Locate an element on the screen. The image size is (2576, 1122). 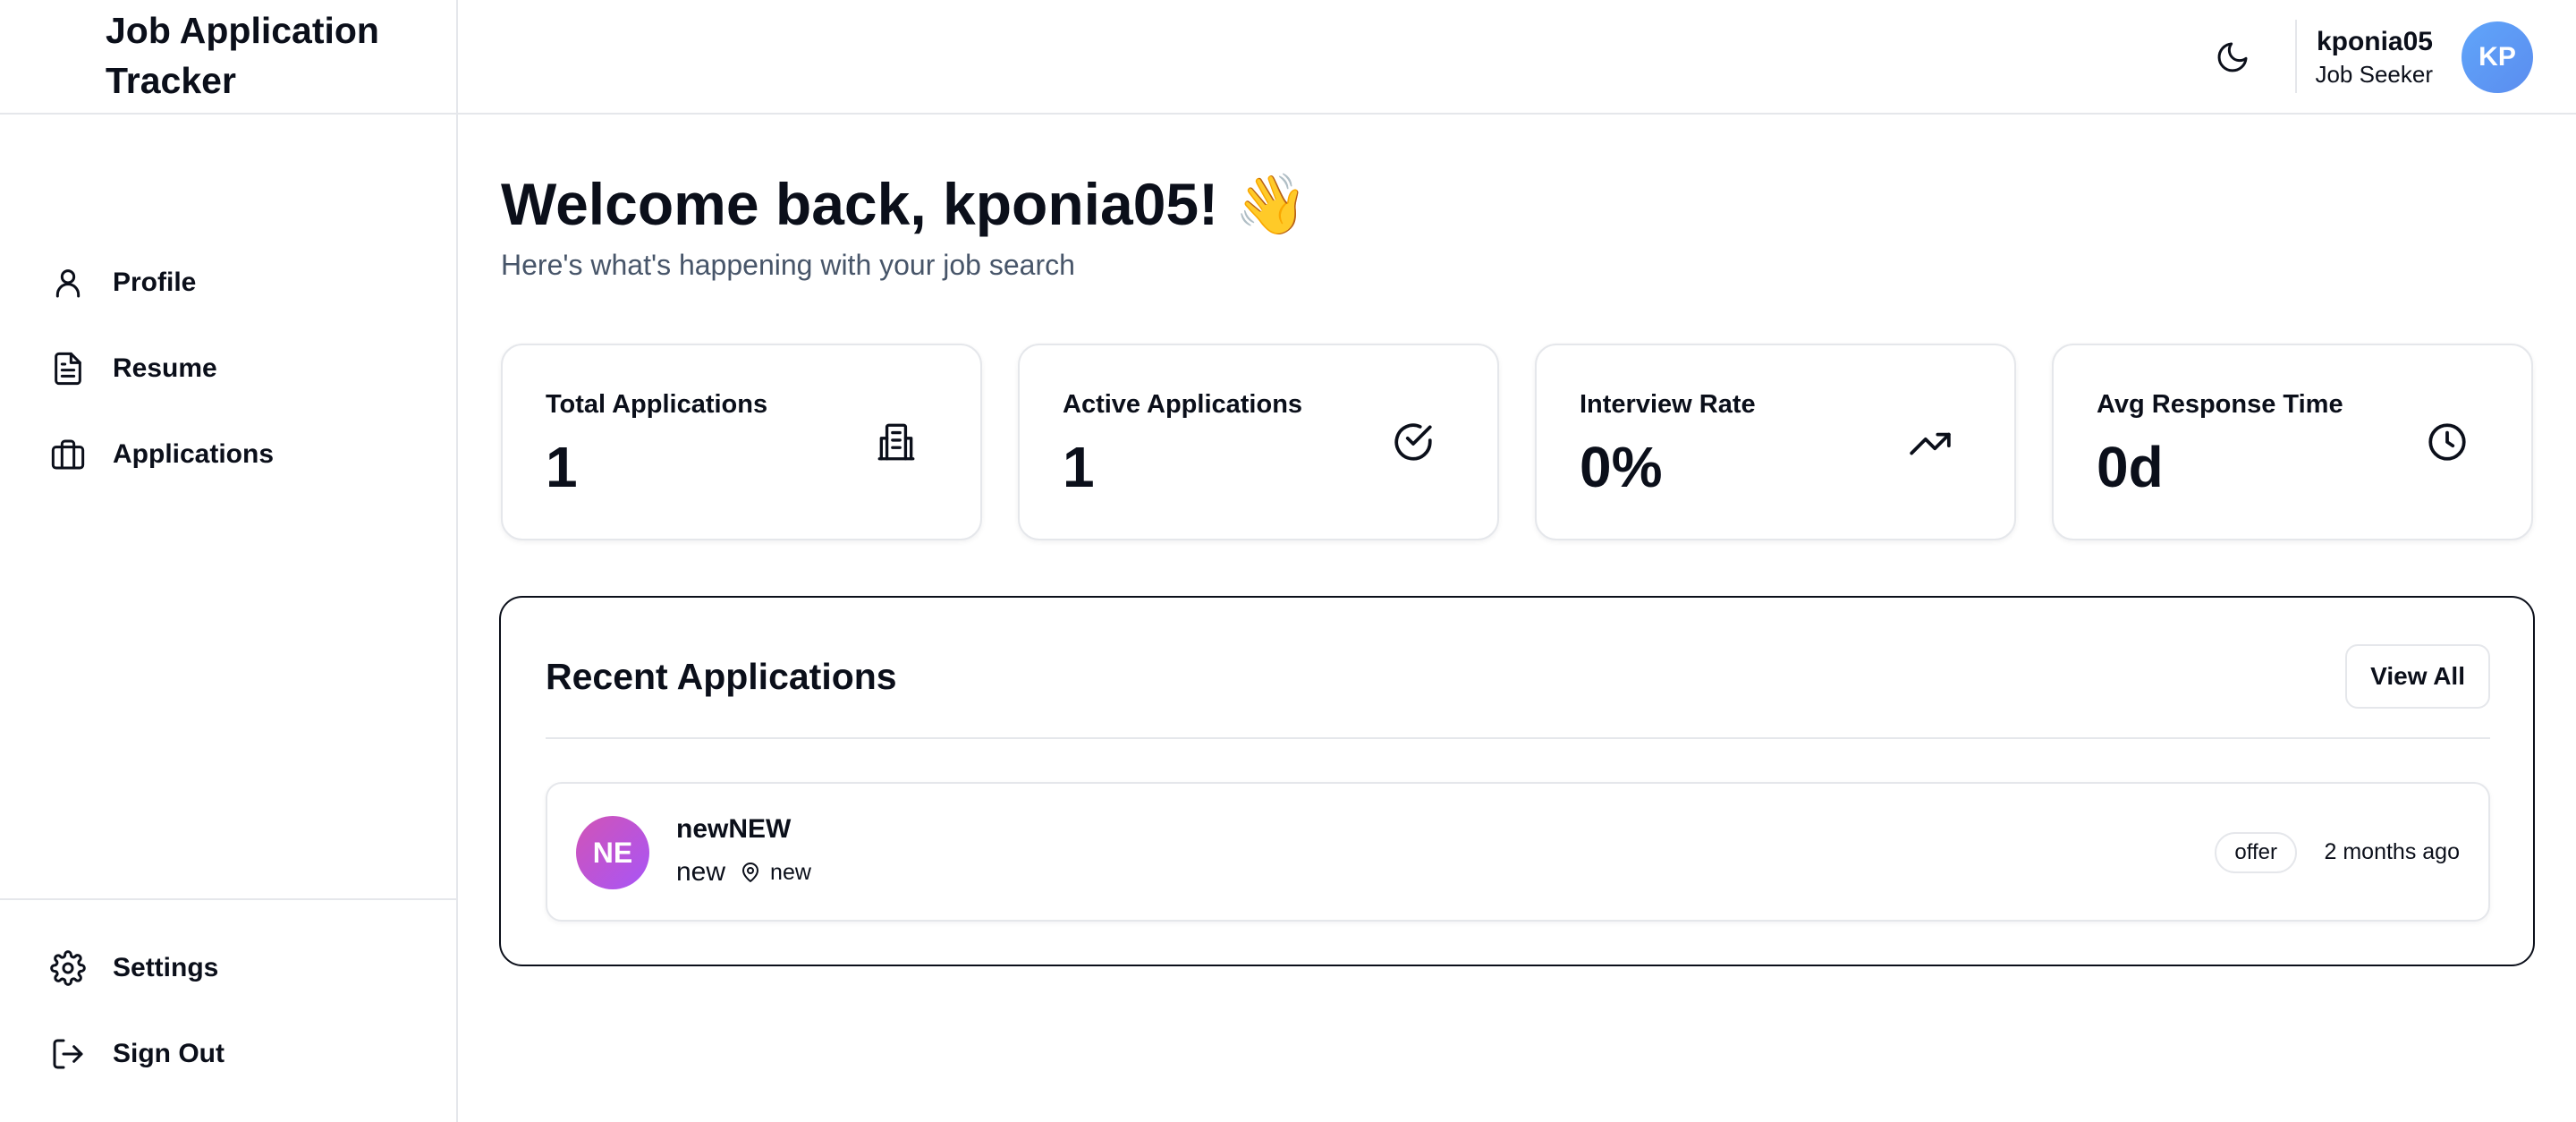
user-role: Job Seeker is located at coordinates (2374, 74).